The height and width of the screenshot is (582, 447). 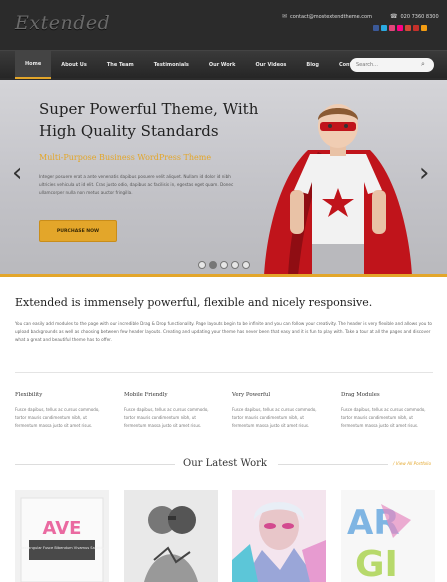 I want to click on nav-item-home: Home, so click(x=33, y=65).